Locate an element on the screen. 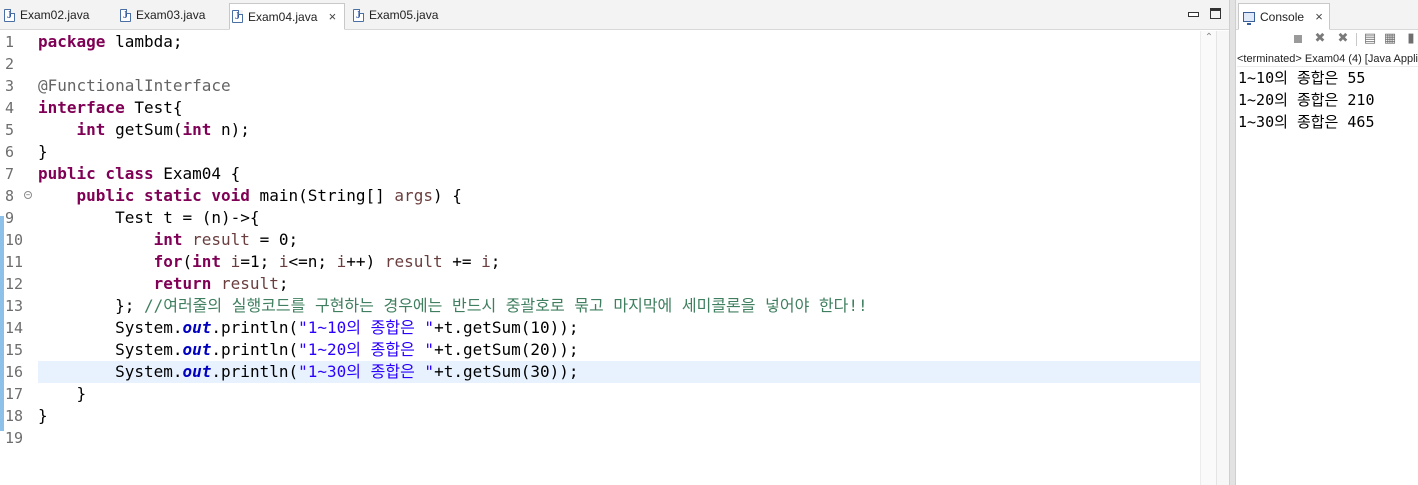 The image size is (1418, 485). code-line-3: @FunctionalInterface is located at coordinates (619, 86).